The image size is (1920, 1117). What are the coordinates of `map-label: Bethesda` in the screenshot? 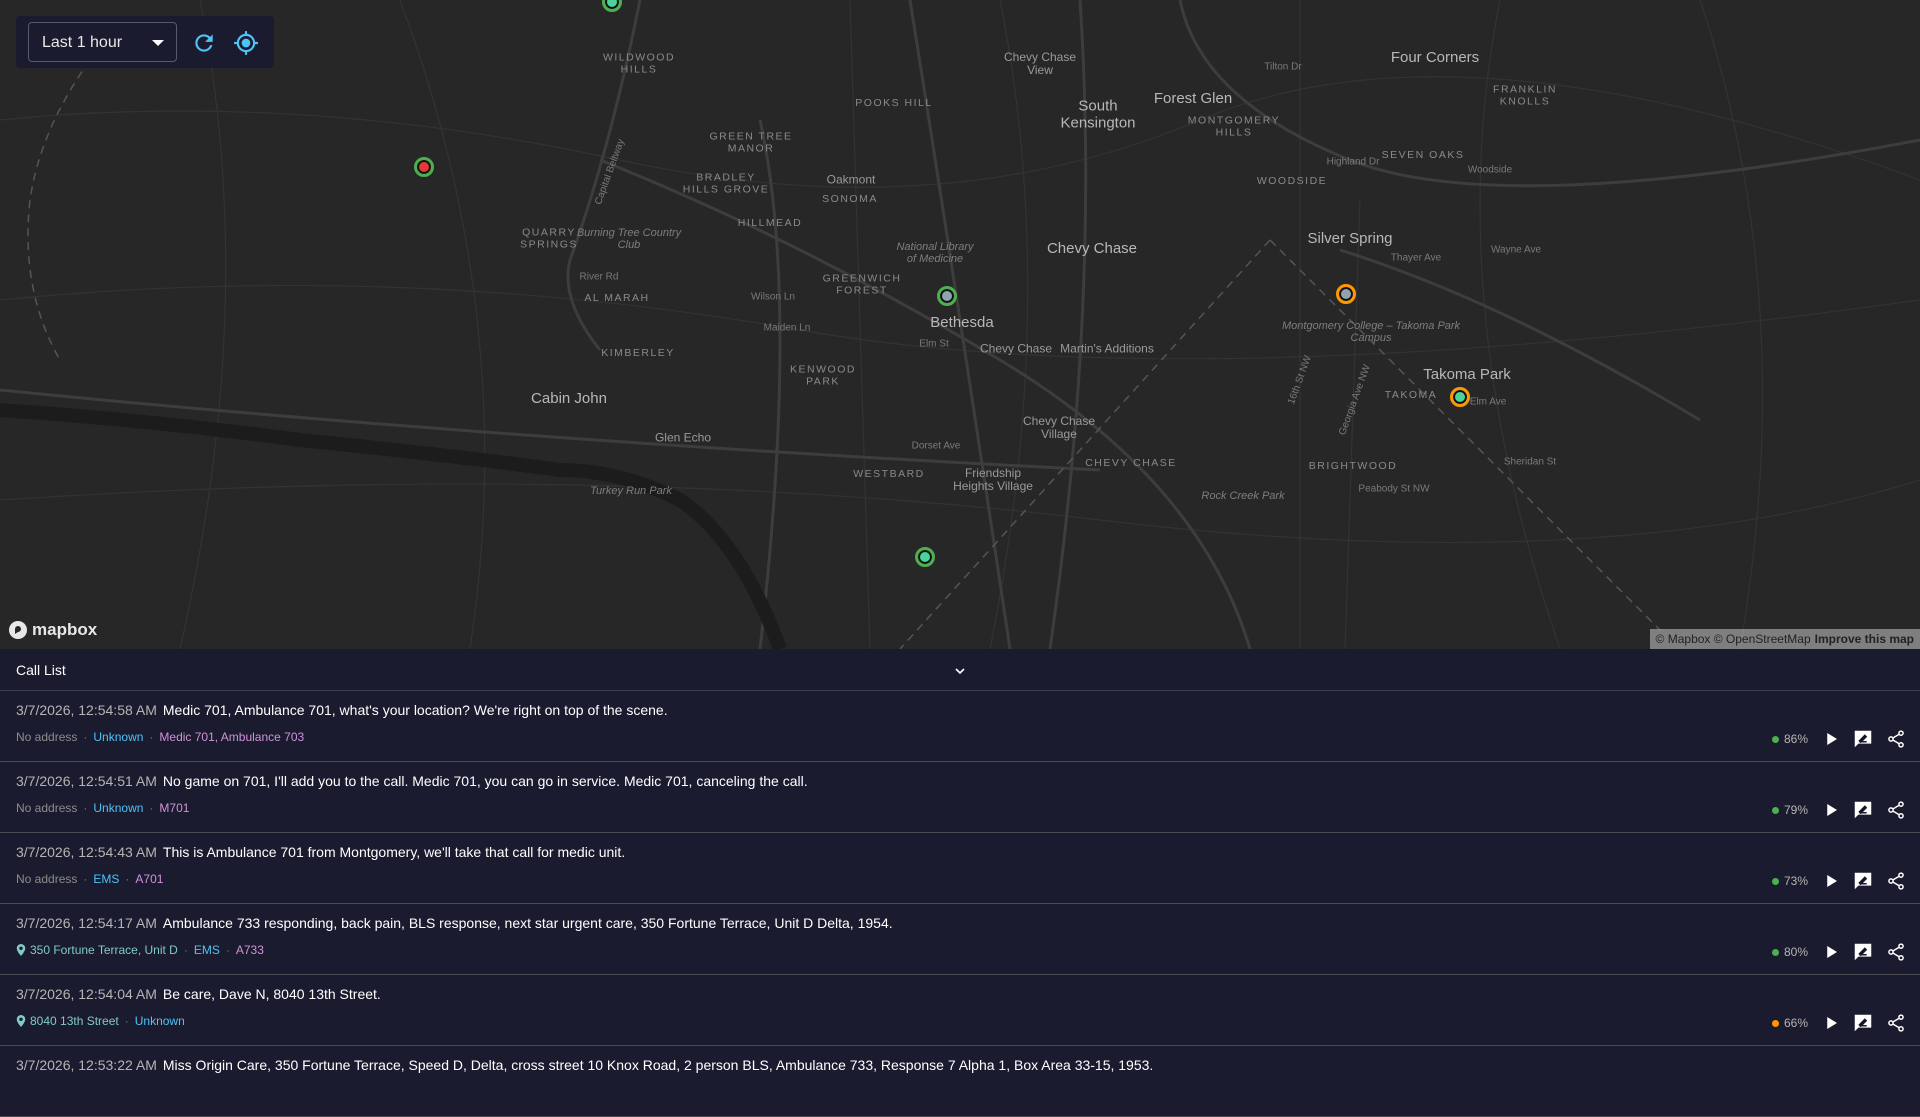 It's located at (962, 322).